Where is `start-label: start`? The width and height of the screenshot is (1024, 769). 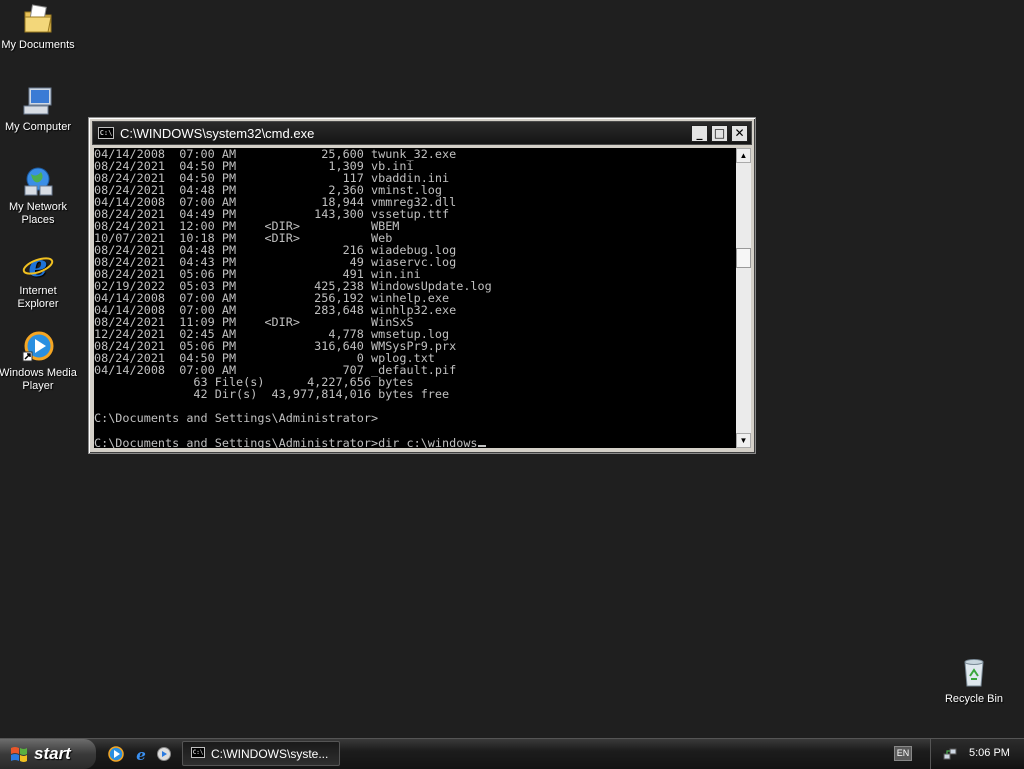 start-label: start is located at coordinates (52, 753).